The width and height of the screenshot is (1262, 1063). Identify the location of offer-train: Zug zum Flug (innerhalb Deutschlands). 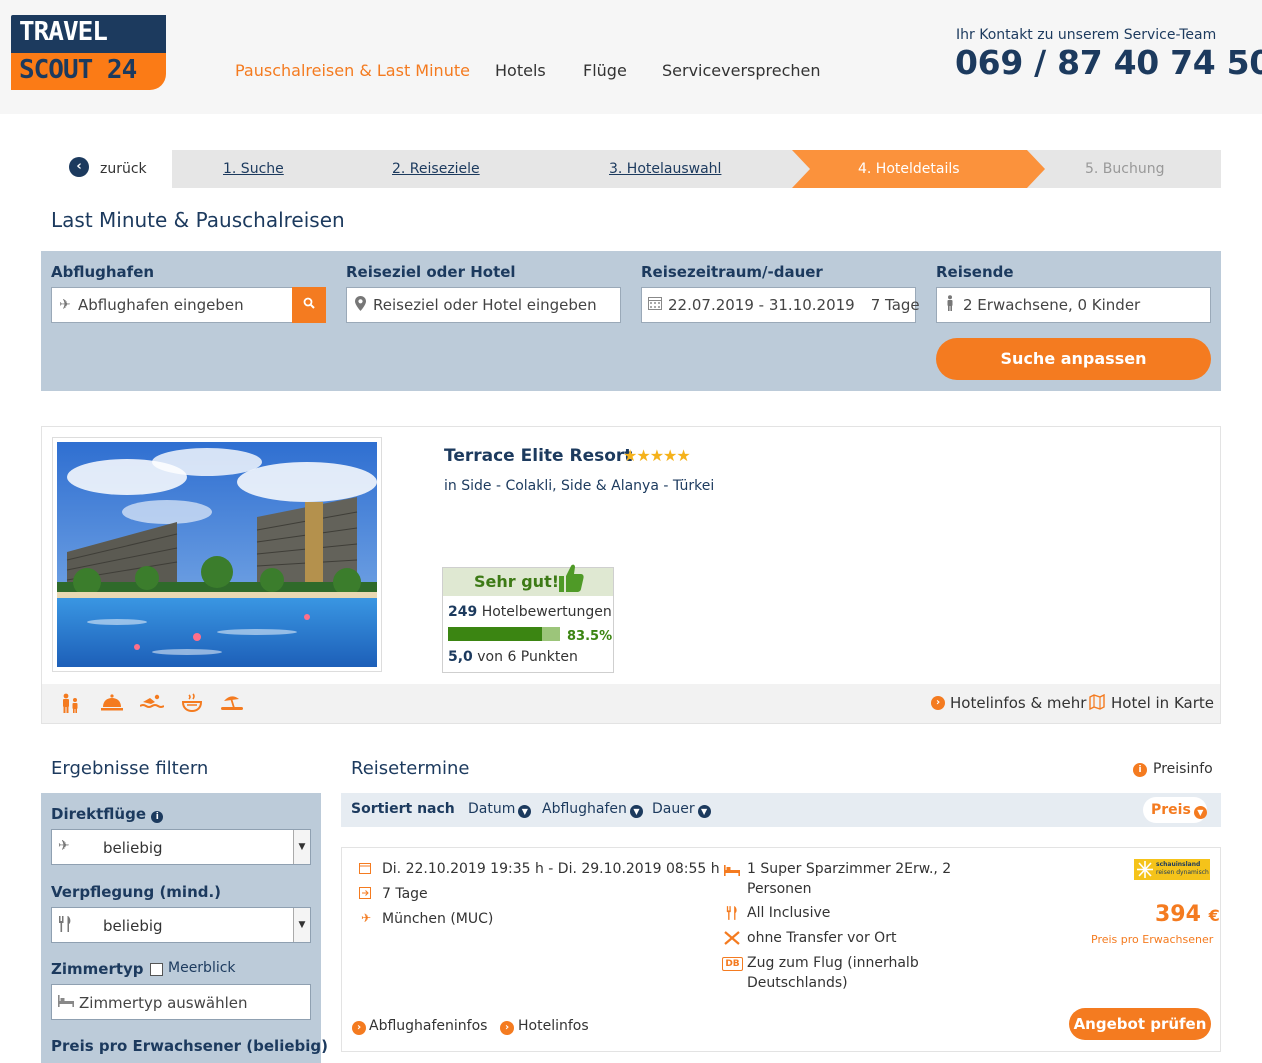
(833, 973).